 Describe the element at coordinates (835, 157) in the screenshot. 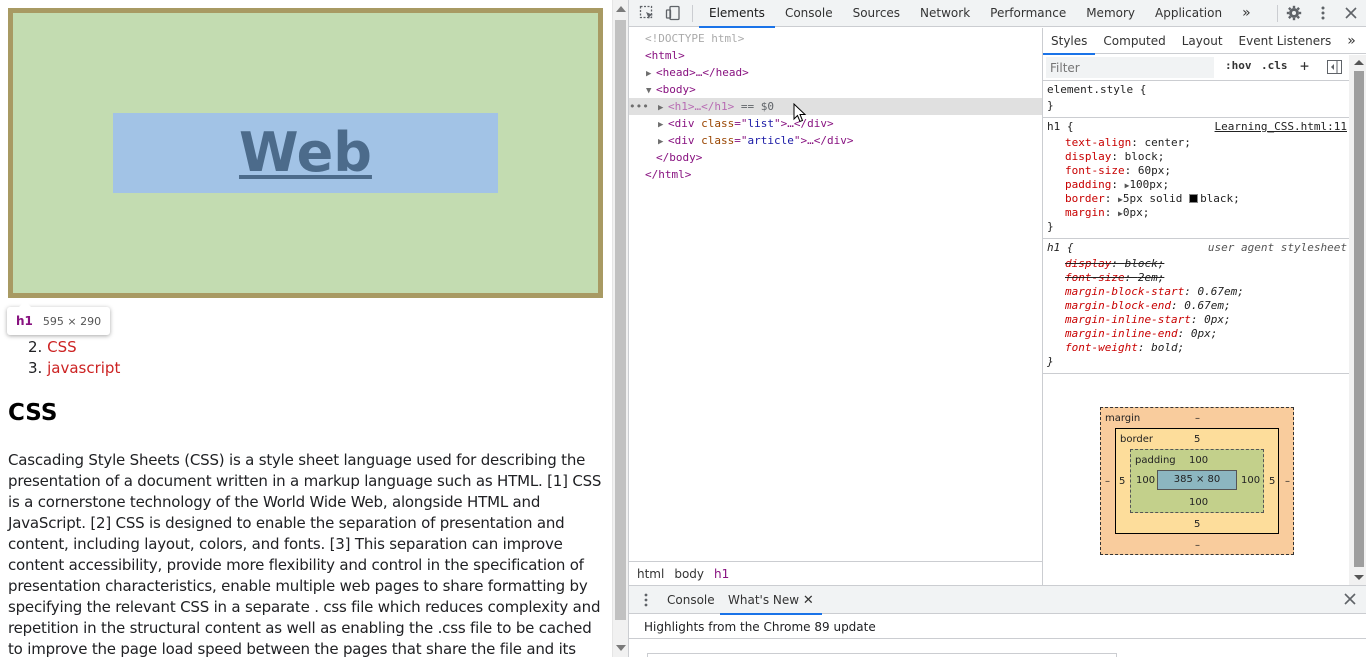

I see `dom-node-body-close: </body>` at that location.